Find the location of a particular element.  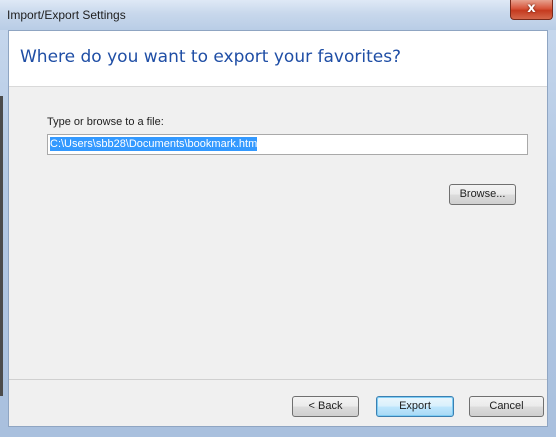

close-button: x is located at coordinates (531, 10).